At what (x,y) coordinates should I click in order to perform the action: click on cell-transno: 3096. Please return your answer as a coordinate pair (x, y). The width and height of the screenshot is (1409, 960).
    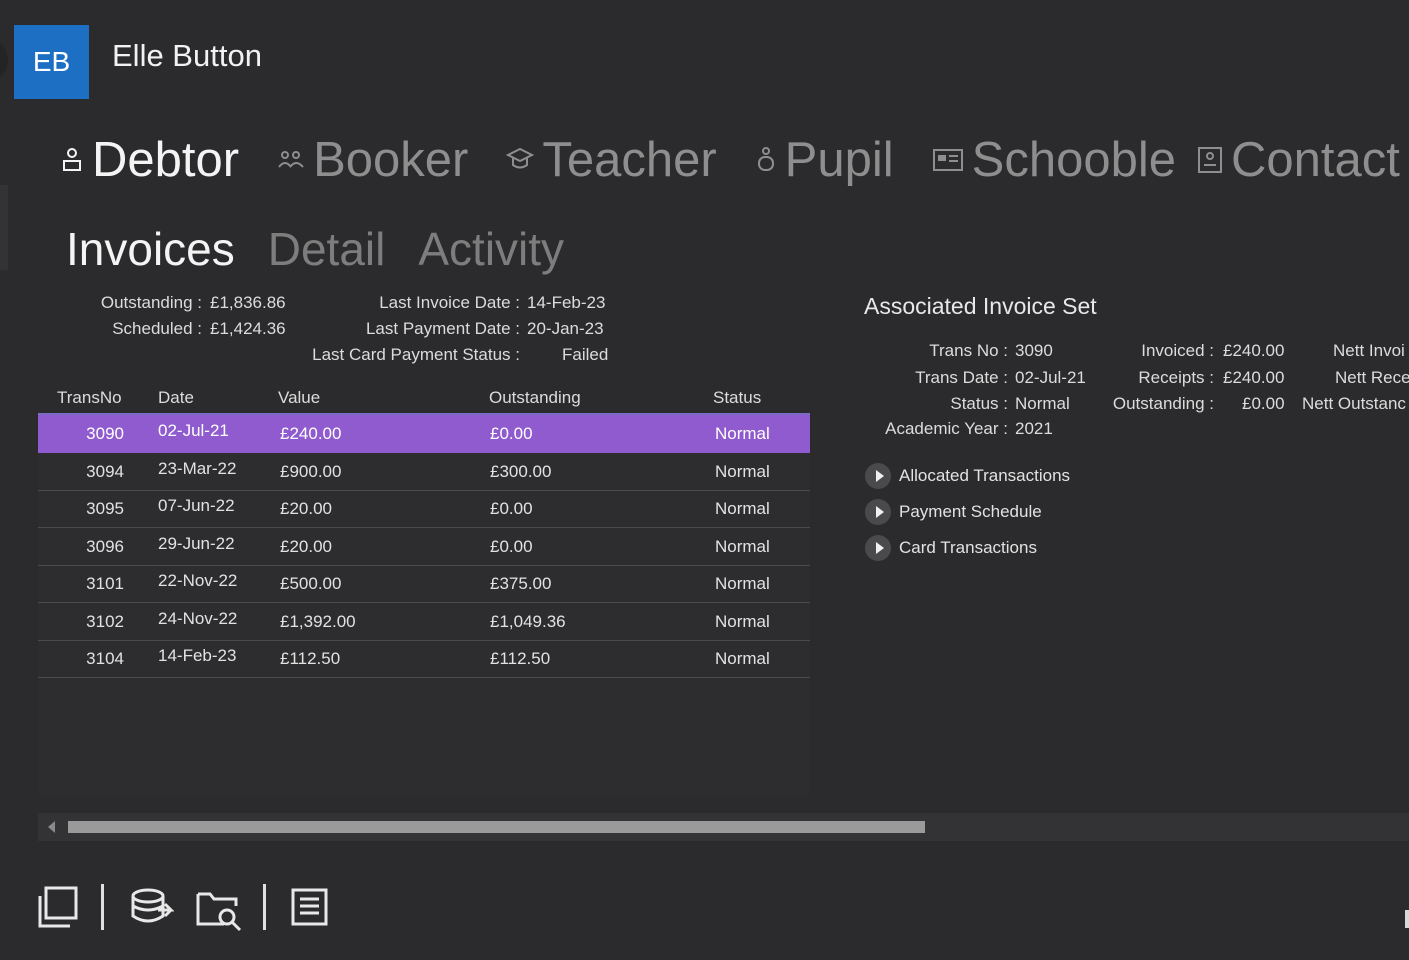
    Looking at the image, I should click on (105, 546).